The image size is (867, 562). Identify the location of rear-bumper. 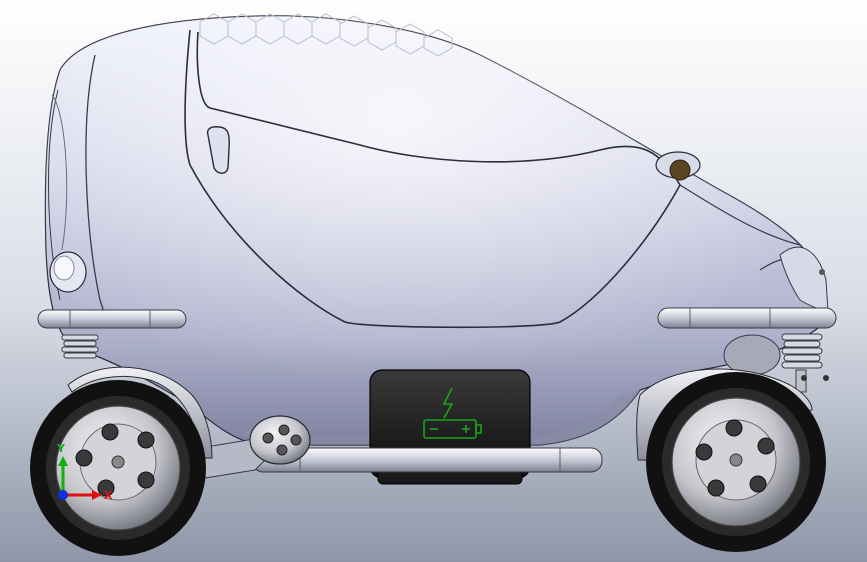
(112, 319).